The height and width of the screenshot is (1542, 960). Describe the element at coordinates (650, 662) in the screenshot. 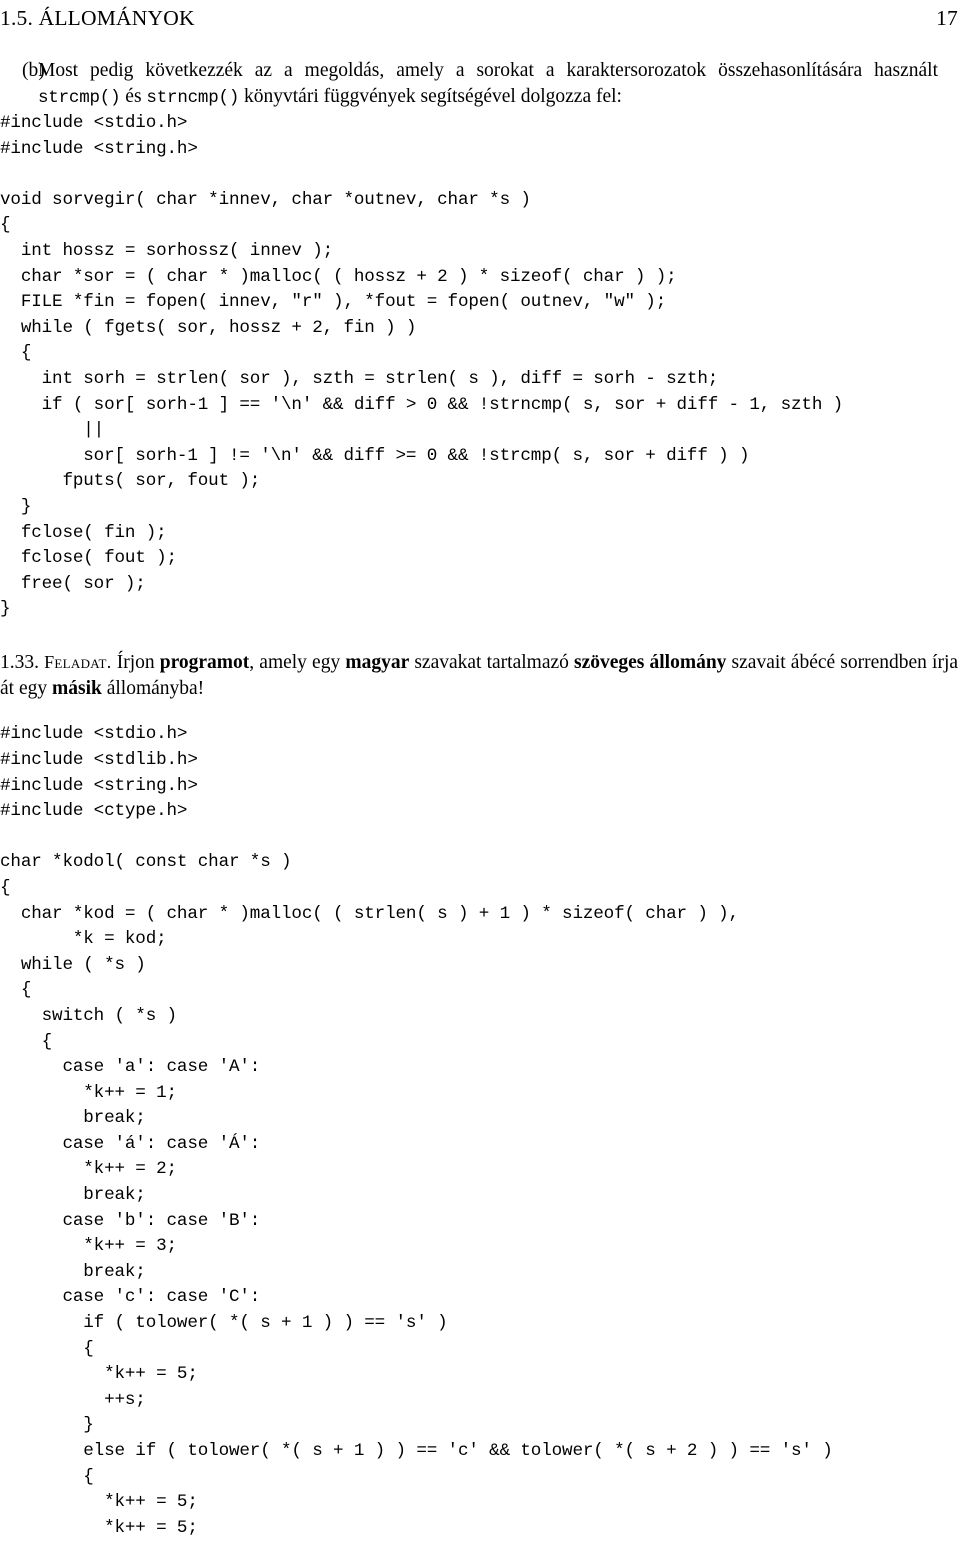

I see `exercise-bold-szoveges-allomany: szöveges állomány` at that location.